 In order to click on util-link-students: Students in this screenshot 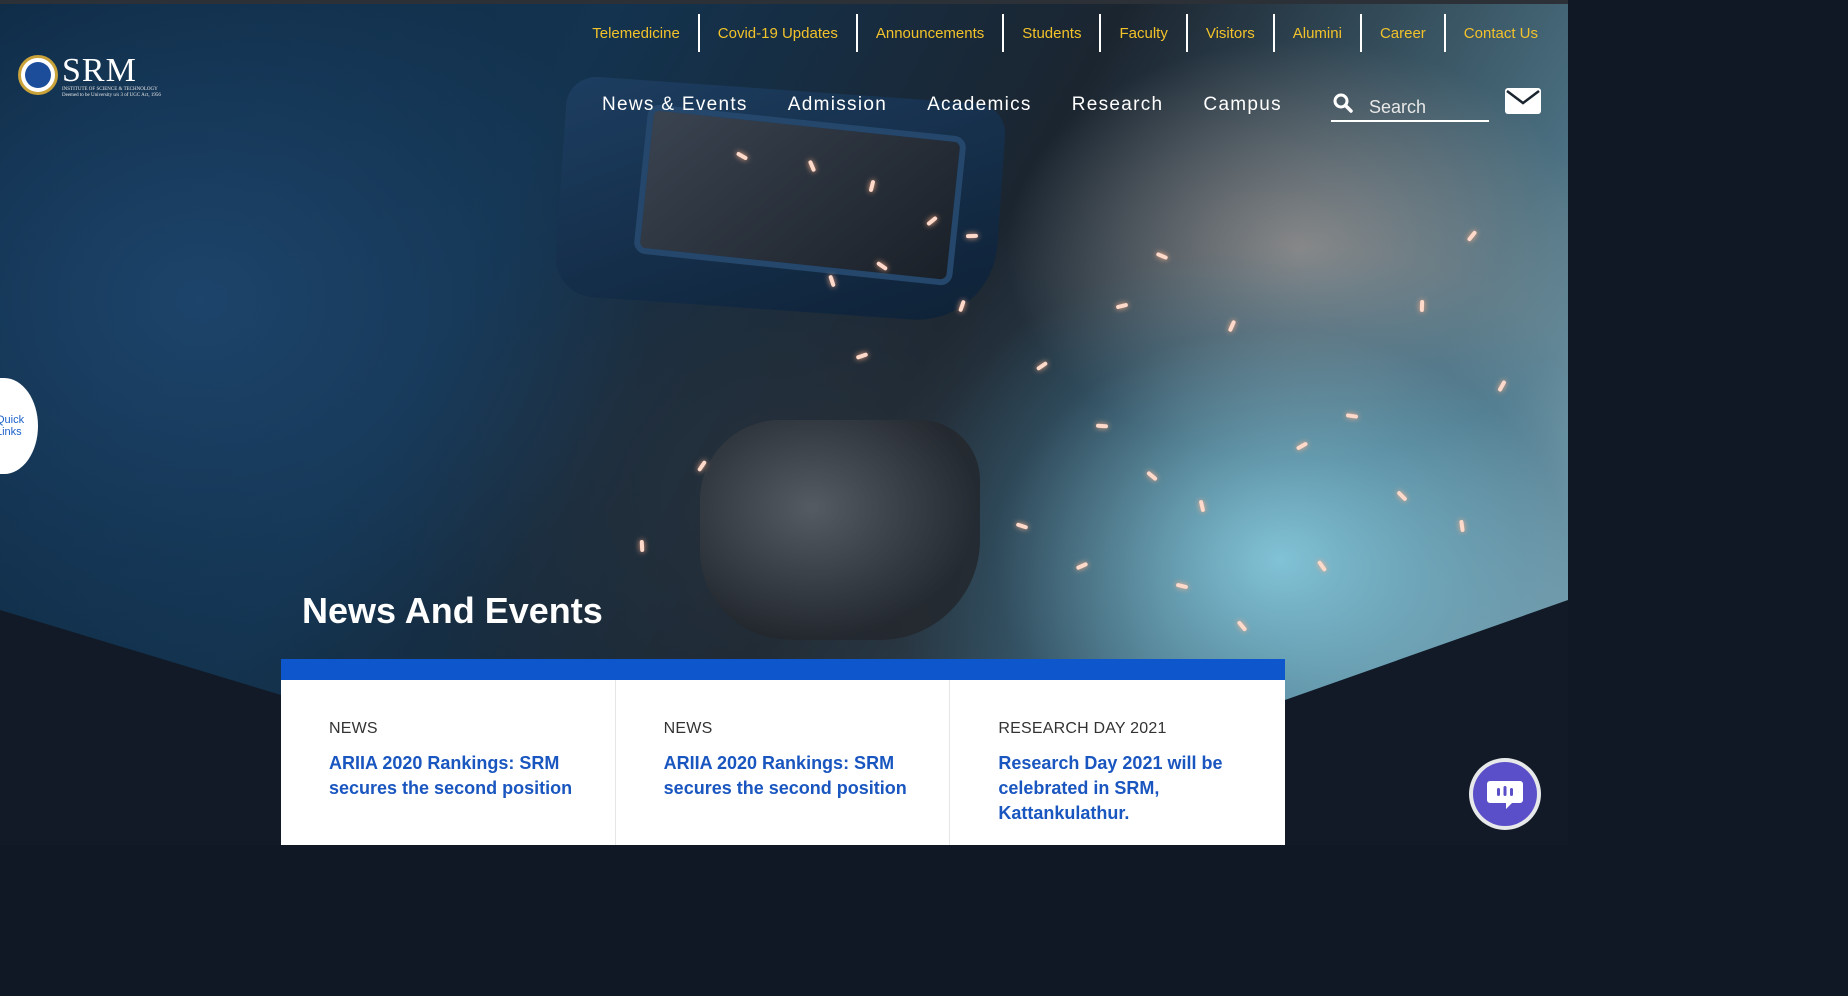, I will do `click(1050, 33)`.